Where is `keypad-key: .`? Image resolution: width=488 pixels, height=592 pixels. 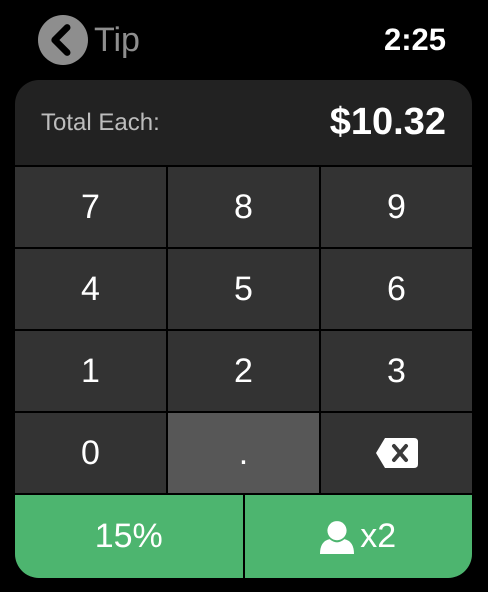 keypad-key: . is located at coordinates (243, 453).